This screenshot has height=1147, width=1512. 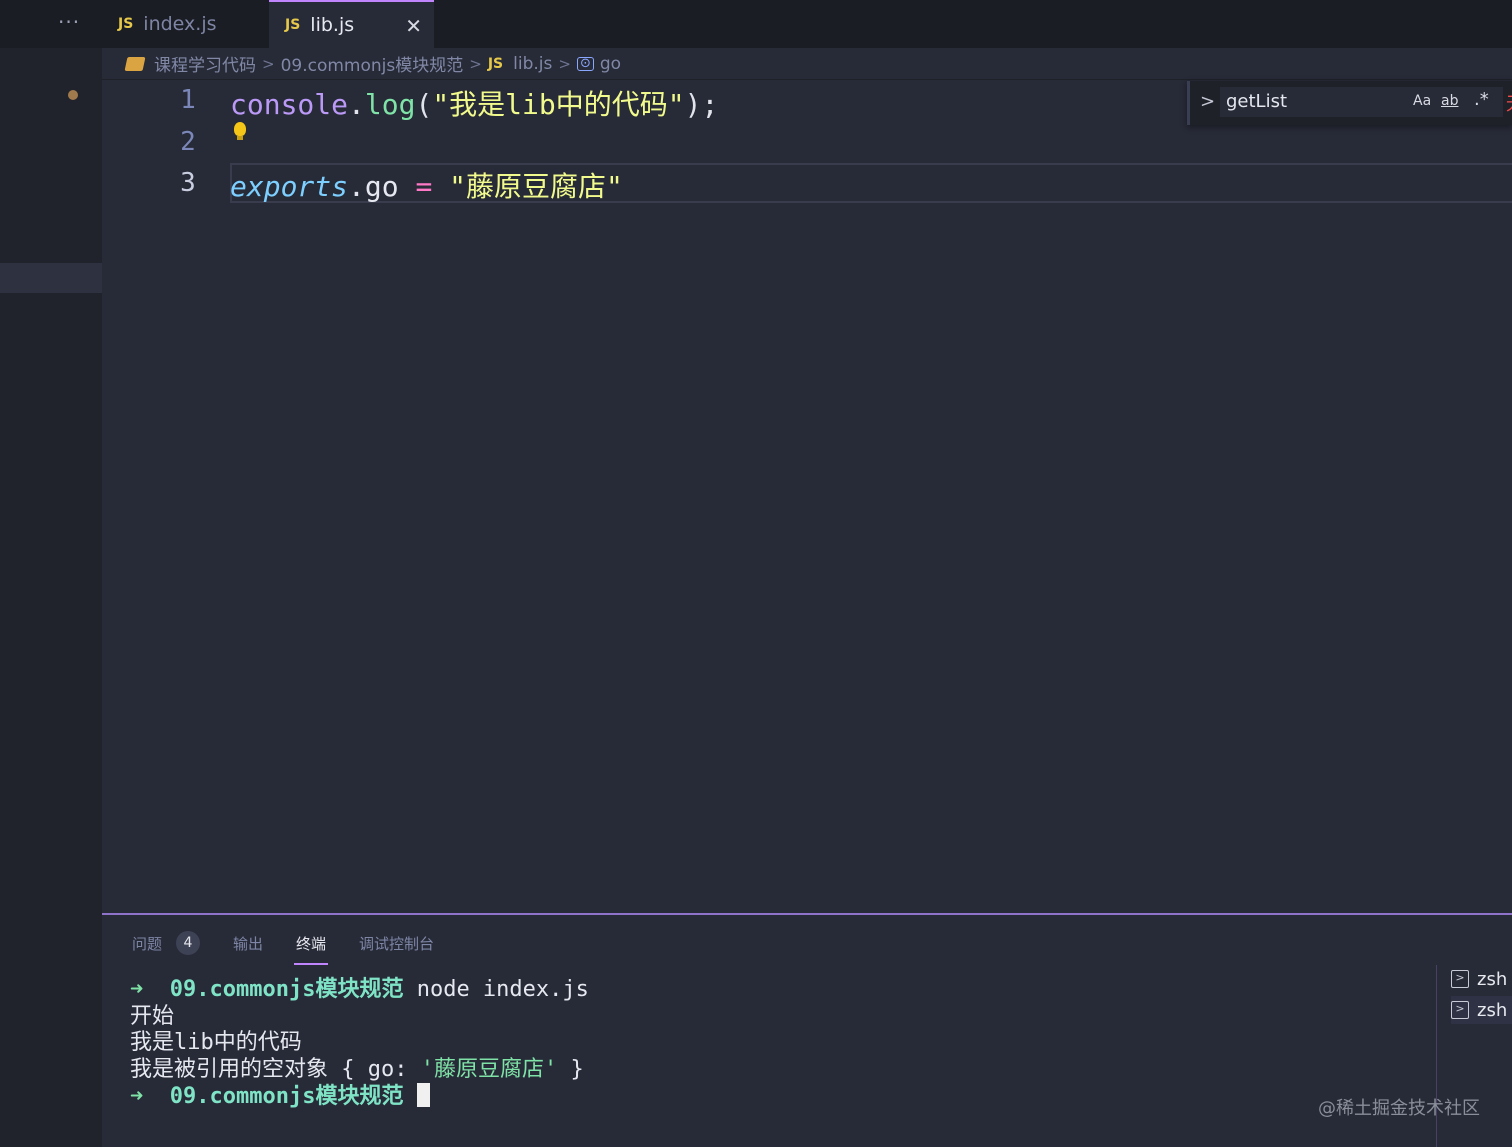 I want to click on tab-index-js: JS index.js, so click(x=185, y=24).